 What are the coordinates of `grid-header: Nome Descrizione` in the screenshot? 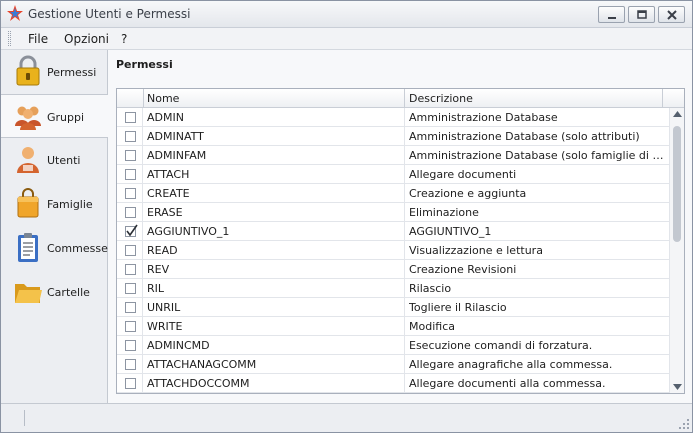 It's located at (400, 98).